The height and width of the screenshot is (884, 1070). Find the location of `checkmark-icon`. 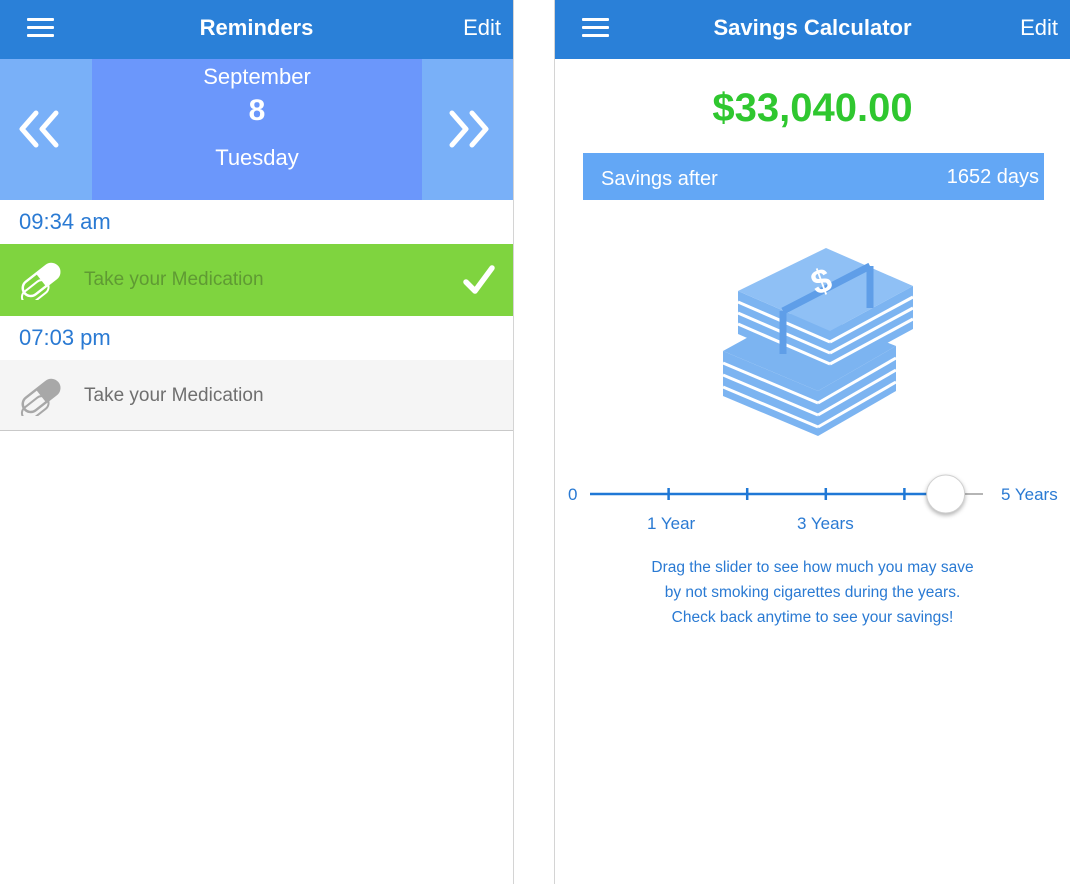

checkmark-icon is located at coordinates (479, 280).